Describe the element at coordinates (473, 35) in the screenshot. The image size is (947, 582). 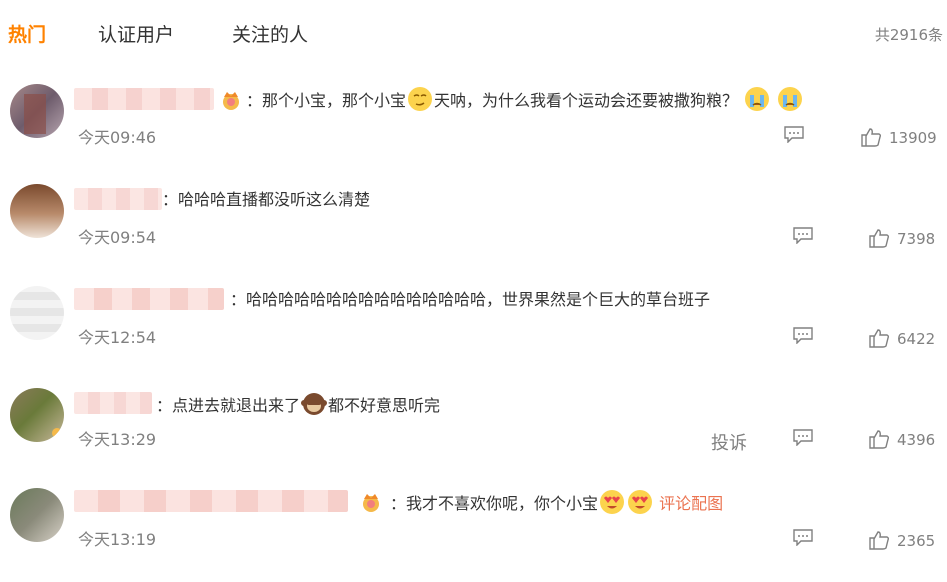
I see `comment-tabs: 热门 认证用户 关注的人 共2916条` at that location.